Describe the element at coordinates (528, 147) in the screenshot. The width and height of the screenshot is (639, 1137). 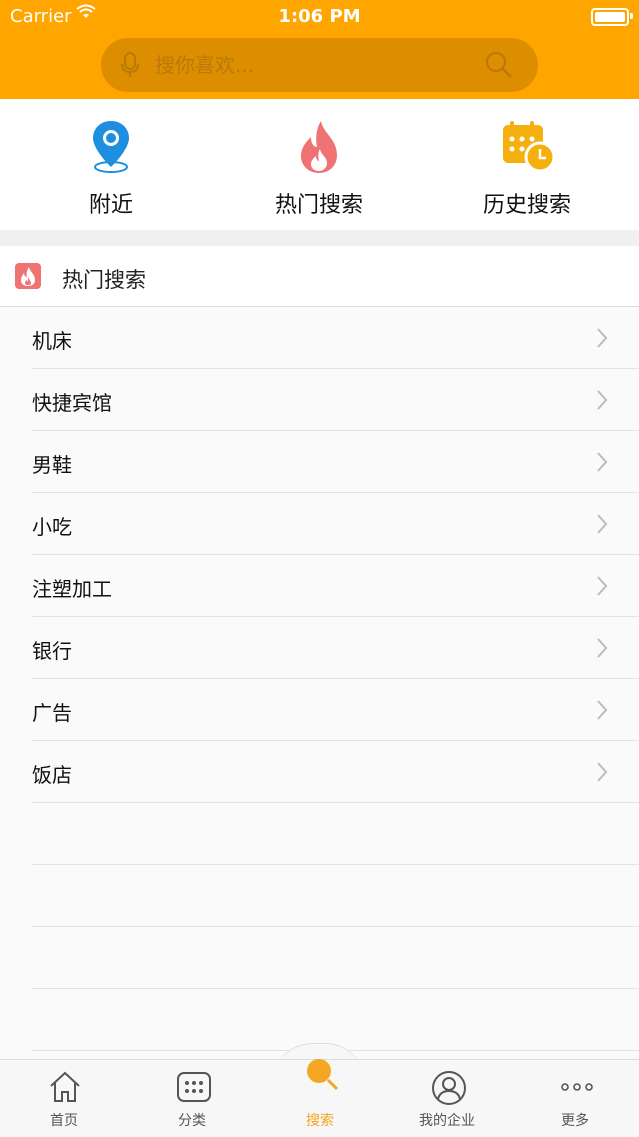
I see `calendar-clock-icon` at that location.